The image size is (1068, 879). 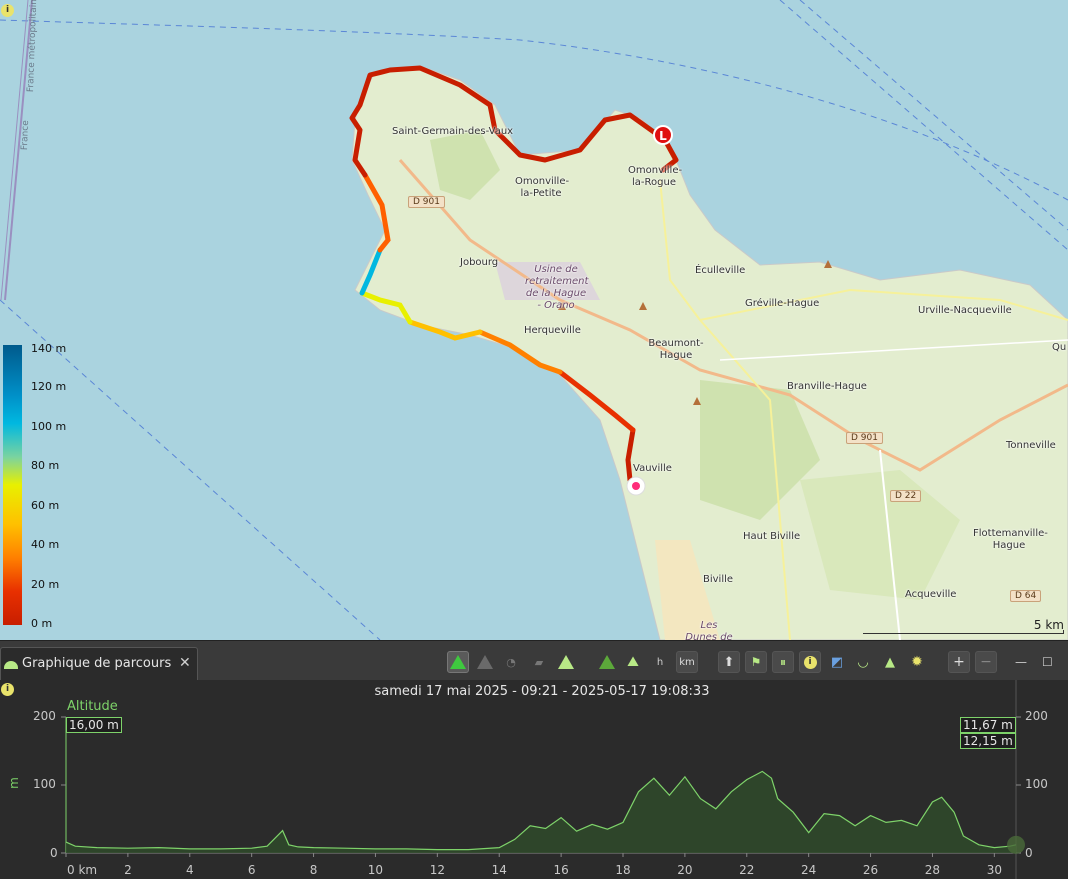 I want to click on legend-color-bar, so click(x=12, y=485).